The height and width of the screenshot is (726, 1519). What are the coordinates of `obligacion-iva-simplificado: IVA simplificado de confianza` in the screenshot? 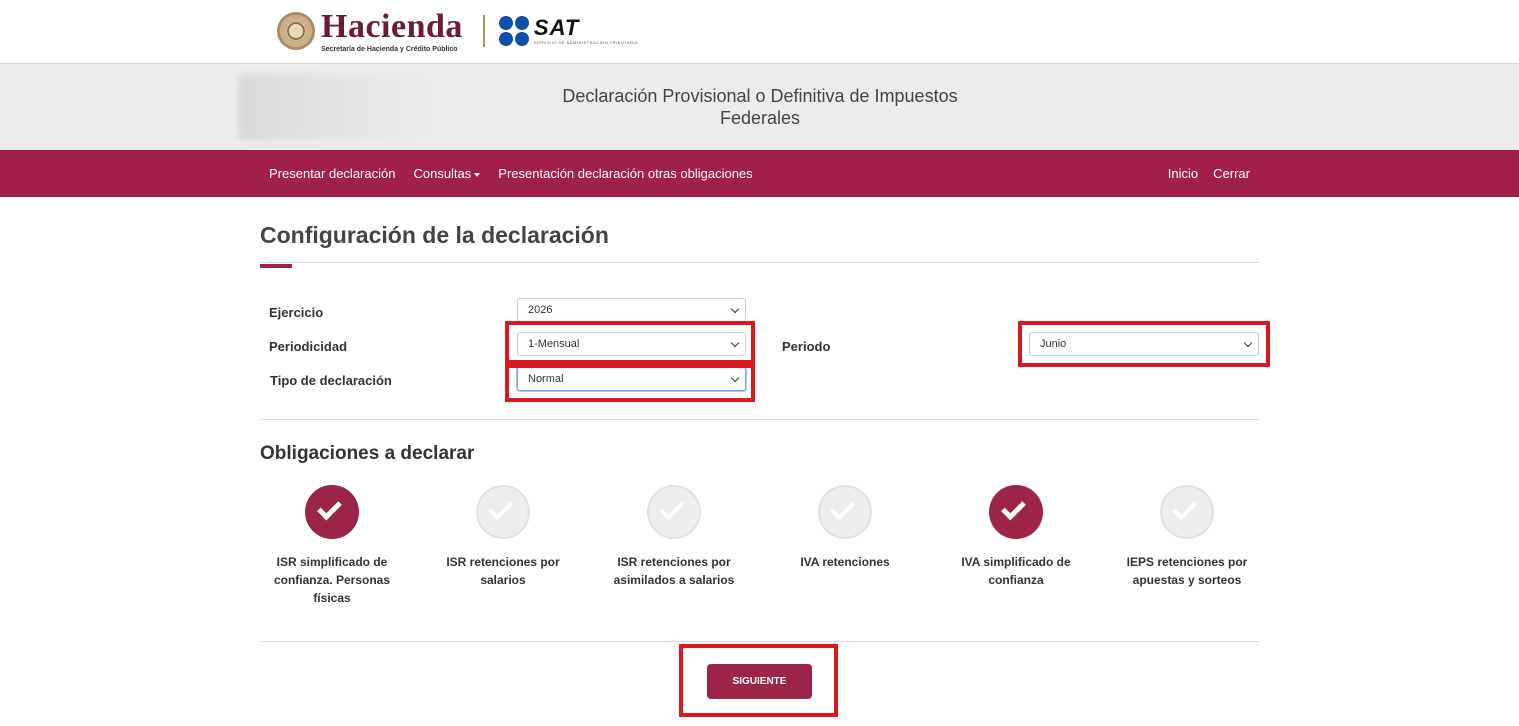 It's located at (1016, 537).